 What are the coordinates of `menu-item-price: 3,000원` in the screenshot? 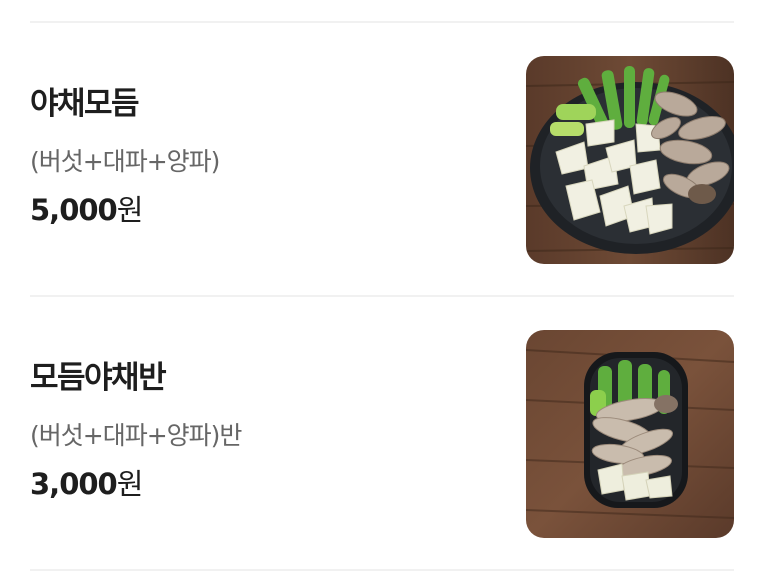 It's located at (87, 484).